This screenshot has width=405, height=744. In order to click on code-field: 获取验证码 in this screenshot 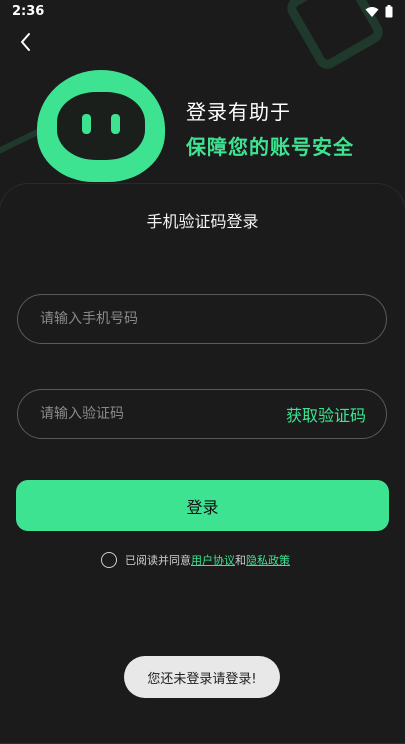, I will do `click(202, 414)`.